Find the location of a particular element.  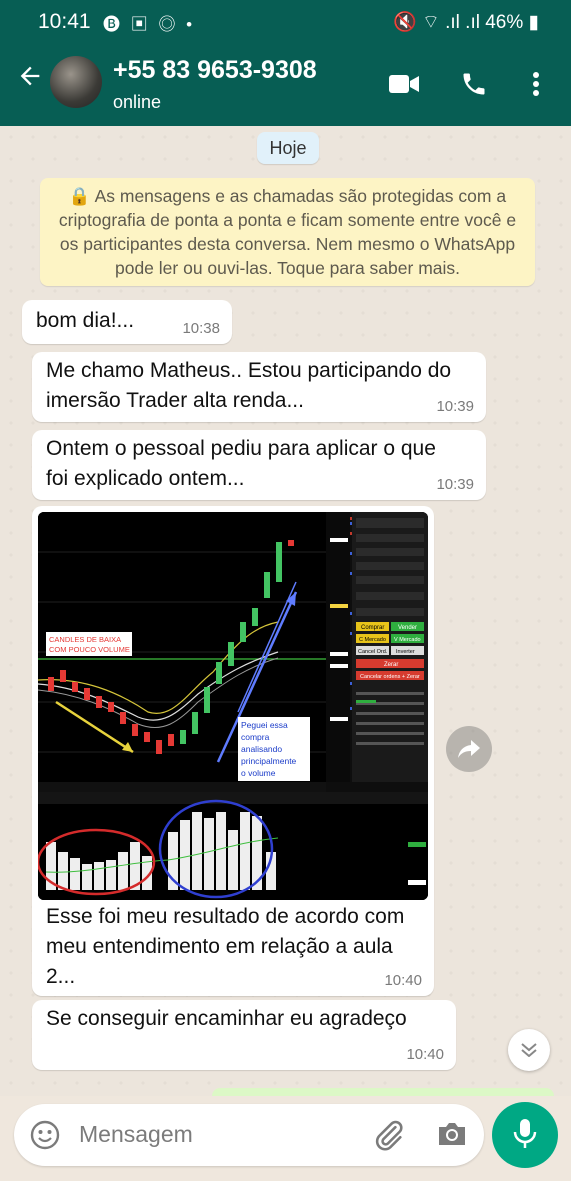

mic-icon is located at coordinates (525, 1135).